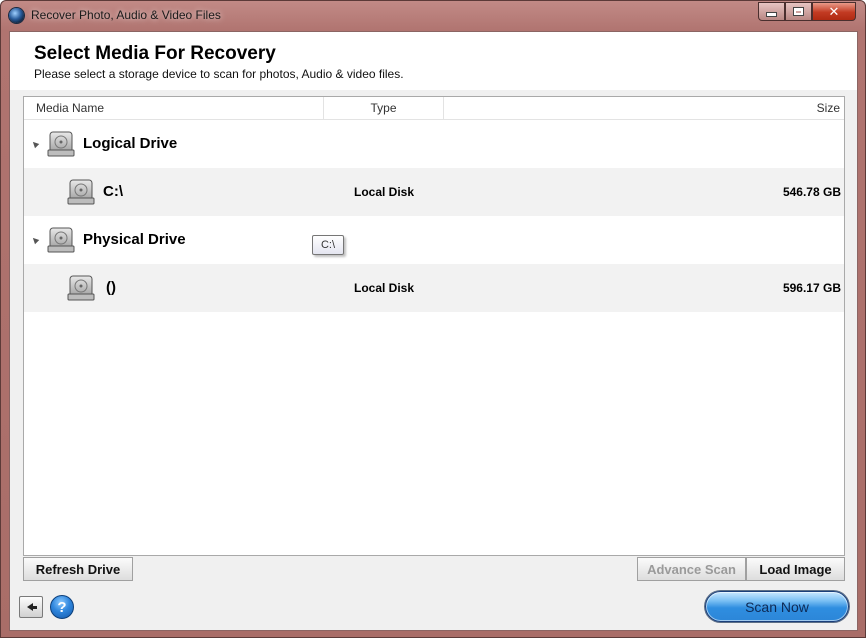  I want to click on close-icon: ✕, so click(834, 11).